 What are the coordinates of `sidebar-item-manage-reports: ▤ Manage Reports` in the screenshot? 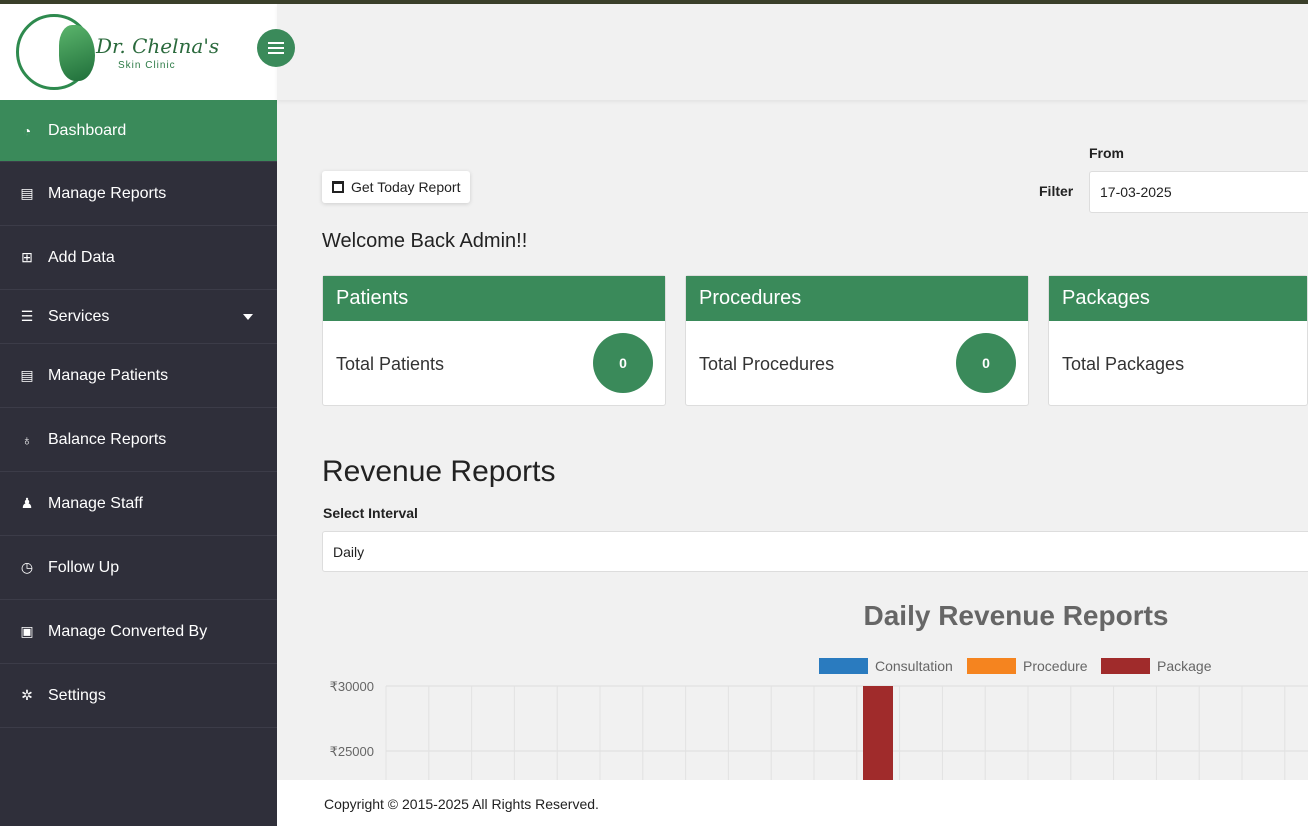 It's located at (138, 194).